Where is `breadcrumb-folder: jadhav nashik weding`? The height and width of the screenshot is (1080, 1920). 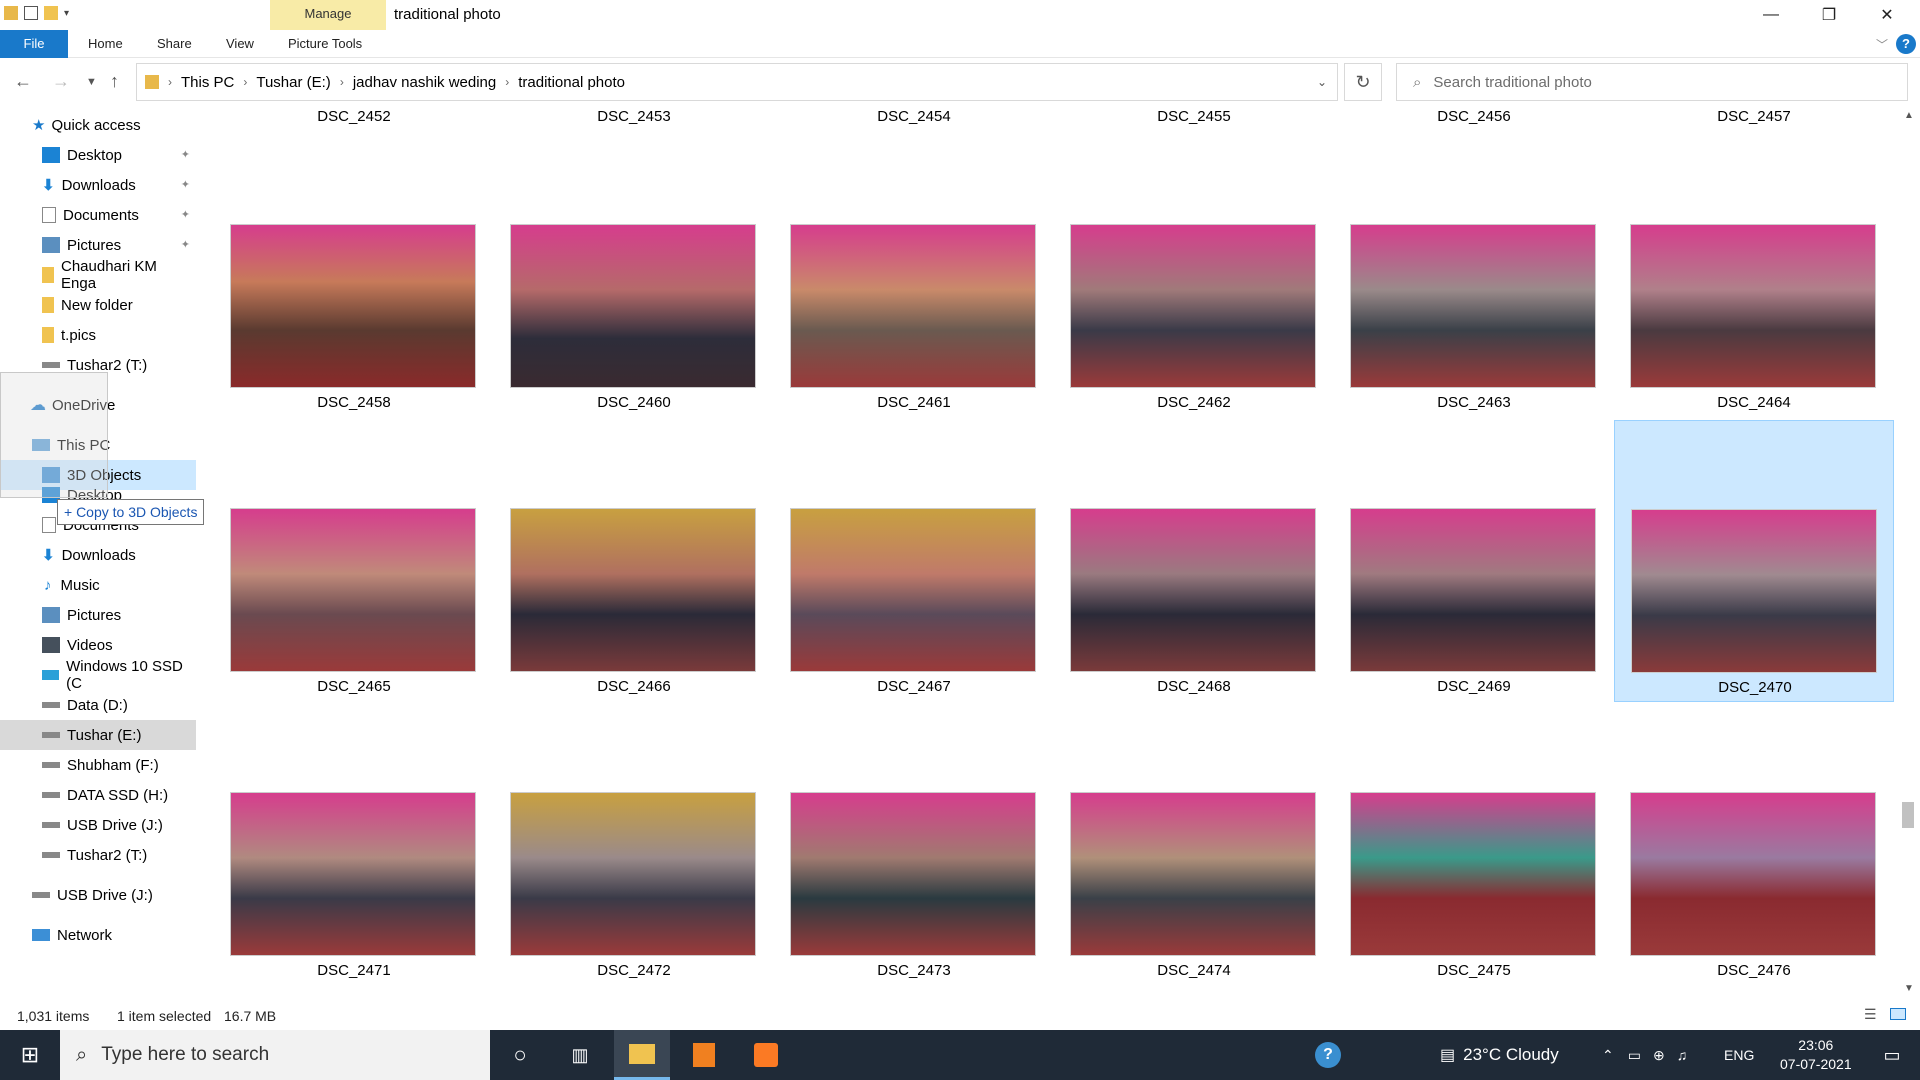 breadcrumb-folder: jadhav nashik weding is located at coordinates (424, 82).